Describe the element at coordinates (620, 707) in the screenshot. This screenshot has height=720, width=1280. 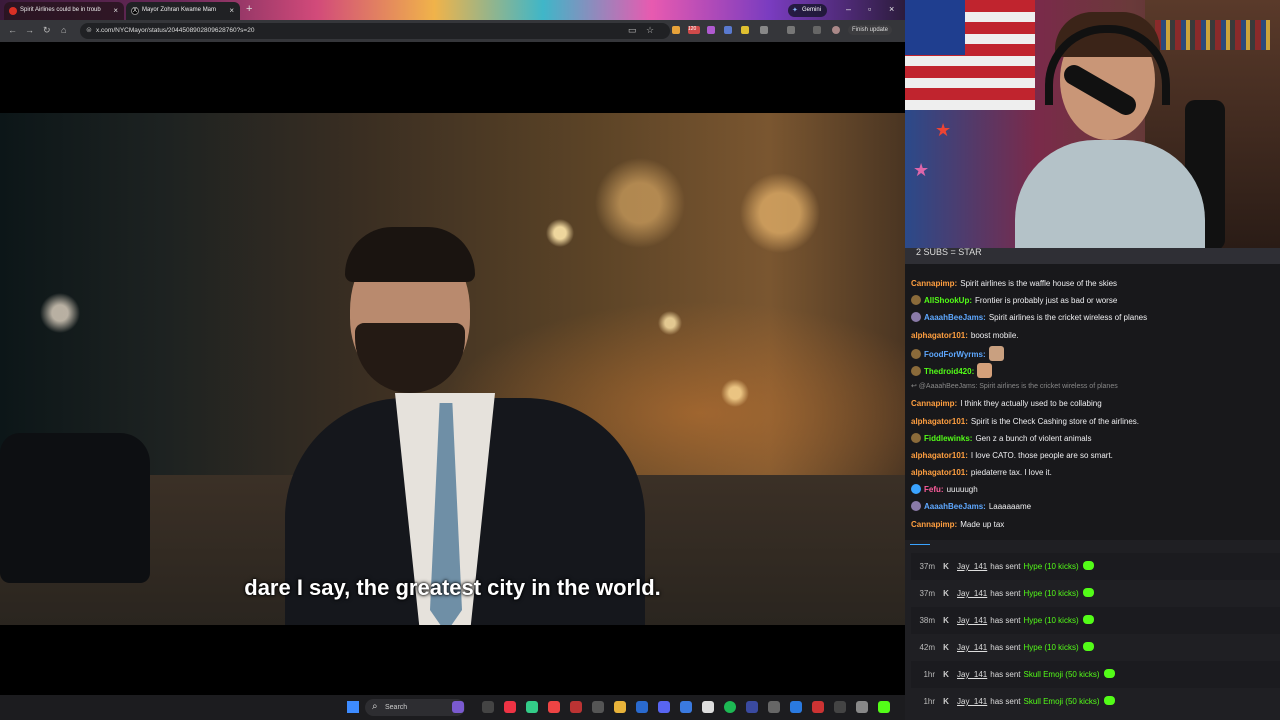
I see `file-explorer-icon` at that location.